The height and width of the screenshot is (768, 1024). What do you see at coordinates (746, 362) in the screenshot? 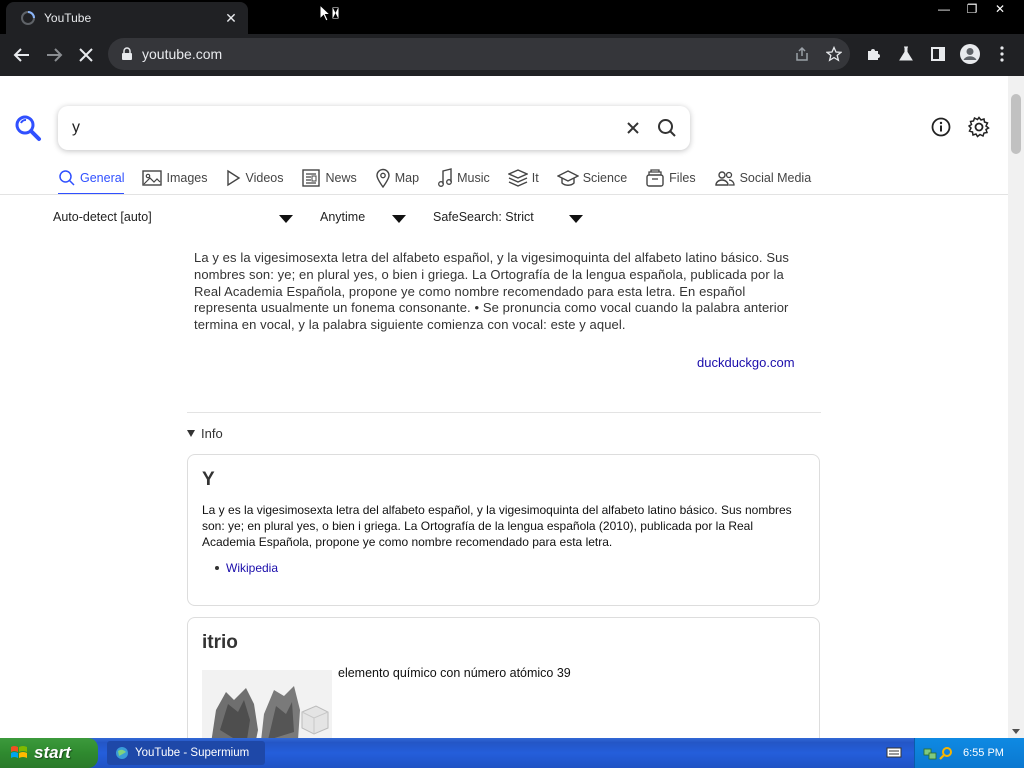
I see `answer-source-link: duckduckgo.com` at bounding box center [746, 362].